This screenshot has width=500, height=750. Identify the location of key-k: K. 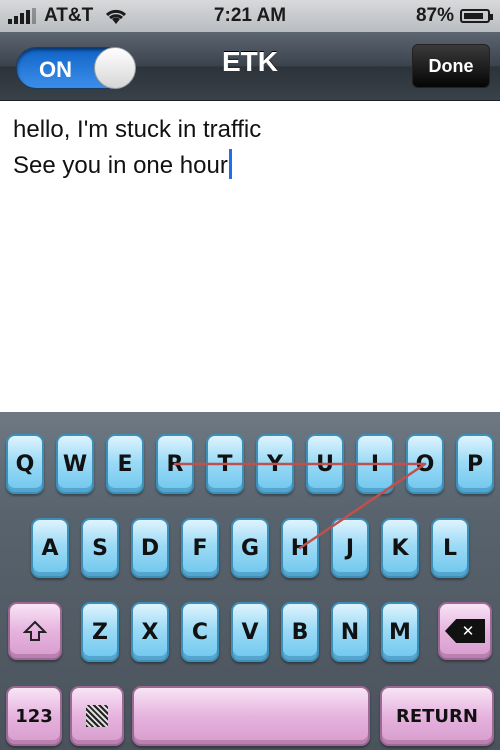
(400, 548).